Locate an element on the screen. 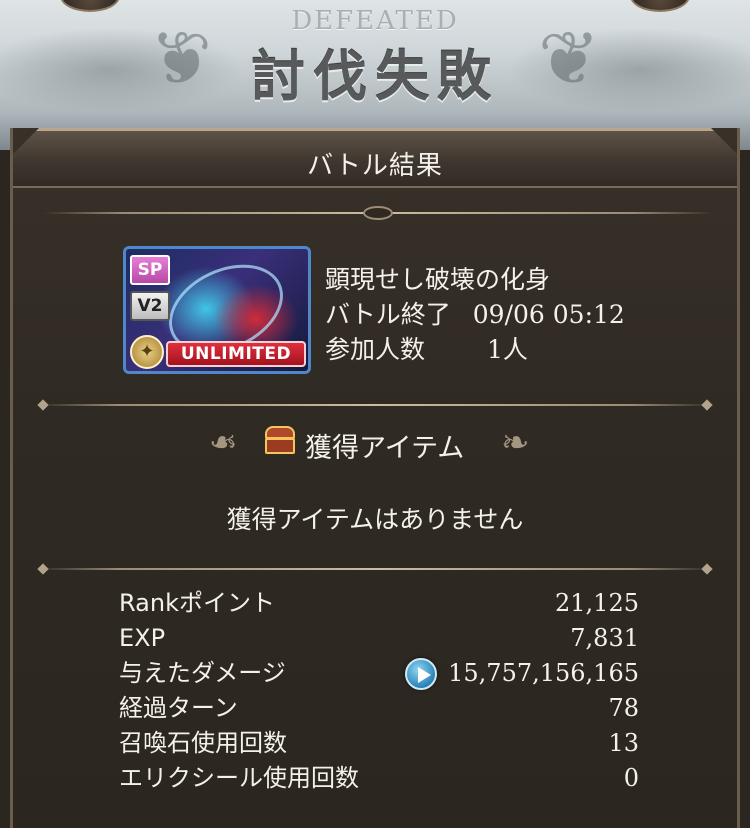 This screenshot has width=750, height=828. treasure-chest-icon is located at coordinates (280, 440).